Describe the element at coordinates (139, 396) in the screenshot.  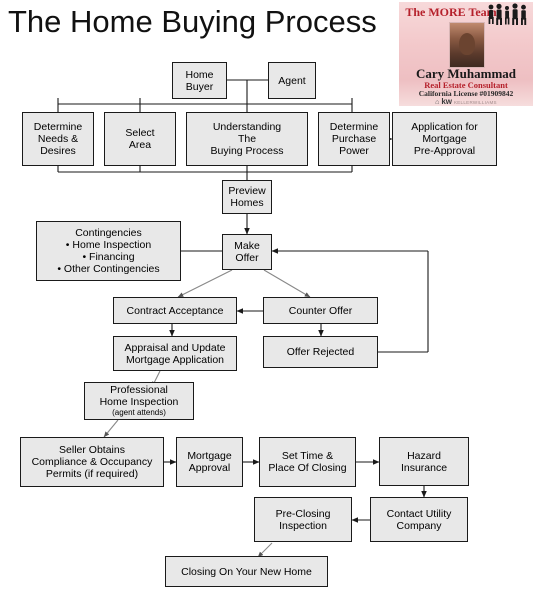
I see `node-label: Professional Home Inspection` at that location.